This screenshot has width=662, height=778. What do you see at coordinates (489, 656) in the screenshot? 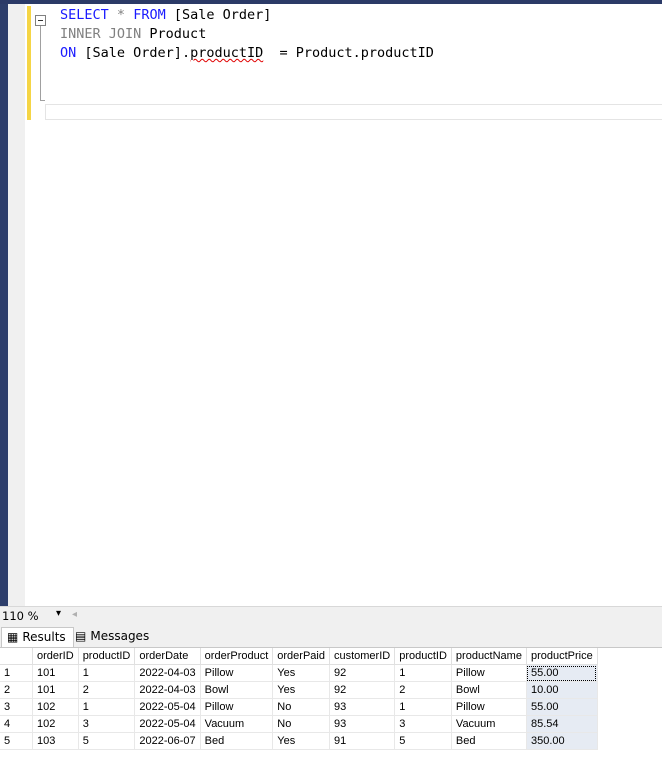
I see `column-header: productName` at bounding box center [489, 656].